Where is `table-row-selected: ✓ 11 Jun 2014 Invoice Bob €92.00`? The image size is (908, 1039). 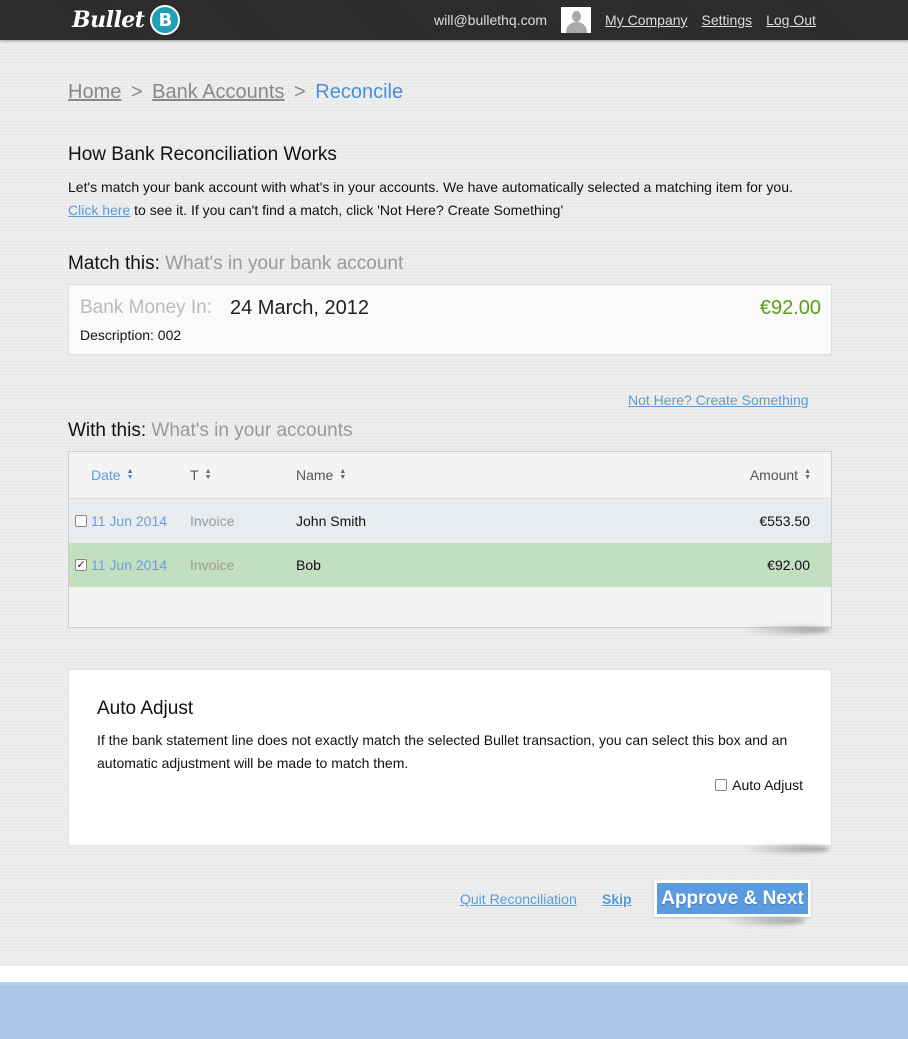
table-row-selected: ✓ 11 Jun 2014 Invoice Bob €92.00 is located at coordinates (450, 565).